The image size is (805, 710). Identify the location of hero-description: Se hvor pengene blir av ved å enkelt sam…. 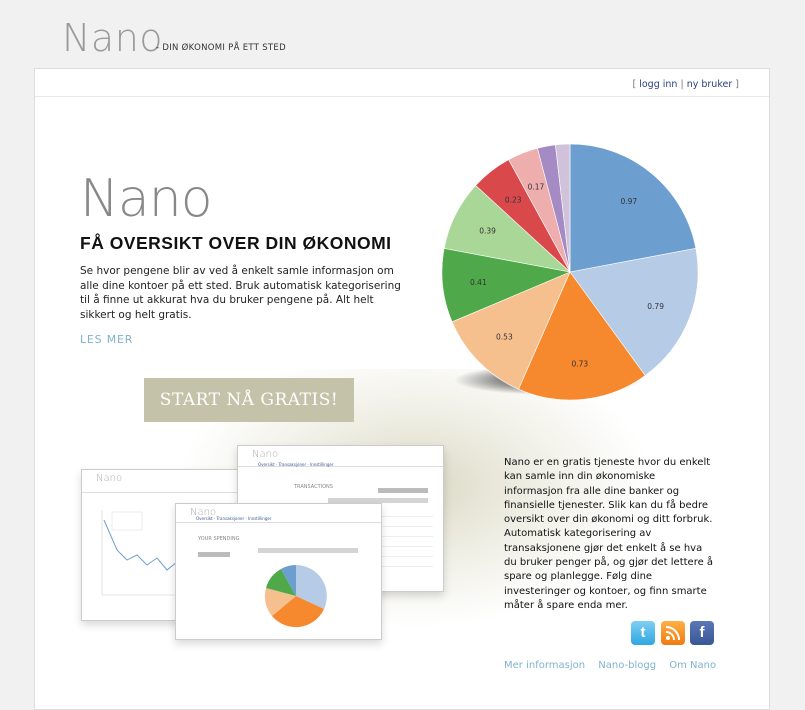
(240, 293).